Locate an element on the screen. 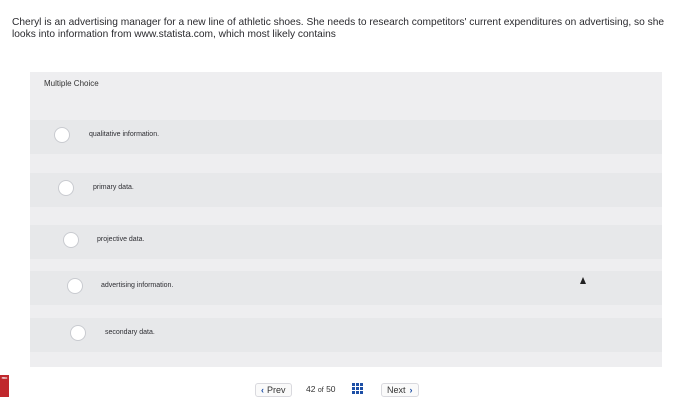 This screenshot has height=400, width=700. option-row: advertising information. is located at coordinates (346, 288).